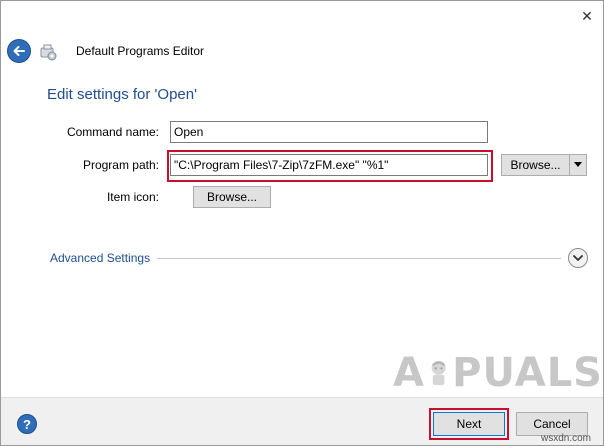 The height and width of the screenshot is (446, 604). Describe the element at coordinates (302, 421) in the screenshot. I see `dialog-footer: ? Next Cancel` at that location.